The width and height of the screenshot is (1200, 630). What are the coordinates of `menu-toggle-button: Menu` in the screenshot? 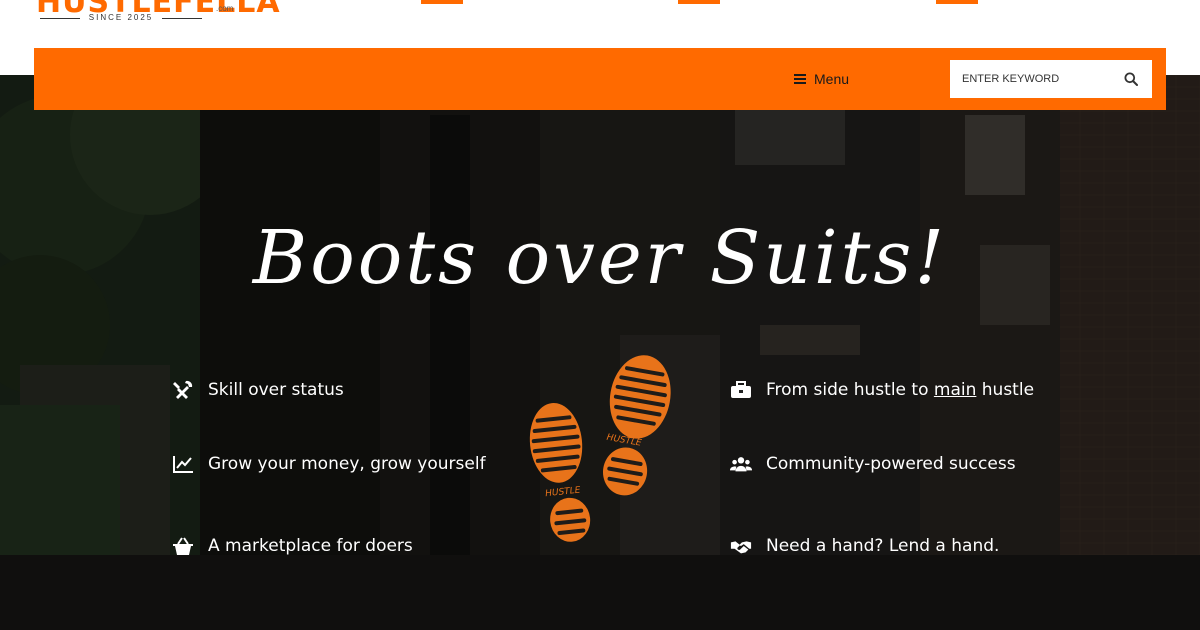 It's located at (821, 79).